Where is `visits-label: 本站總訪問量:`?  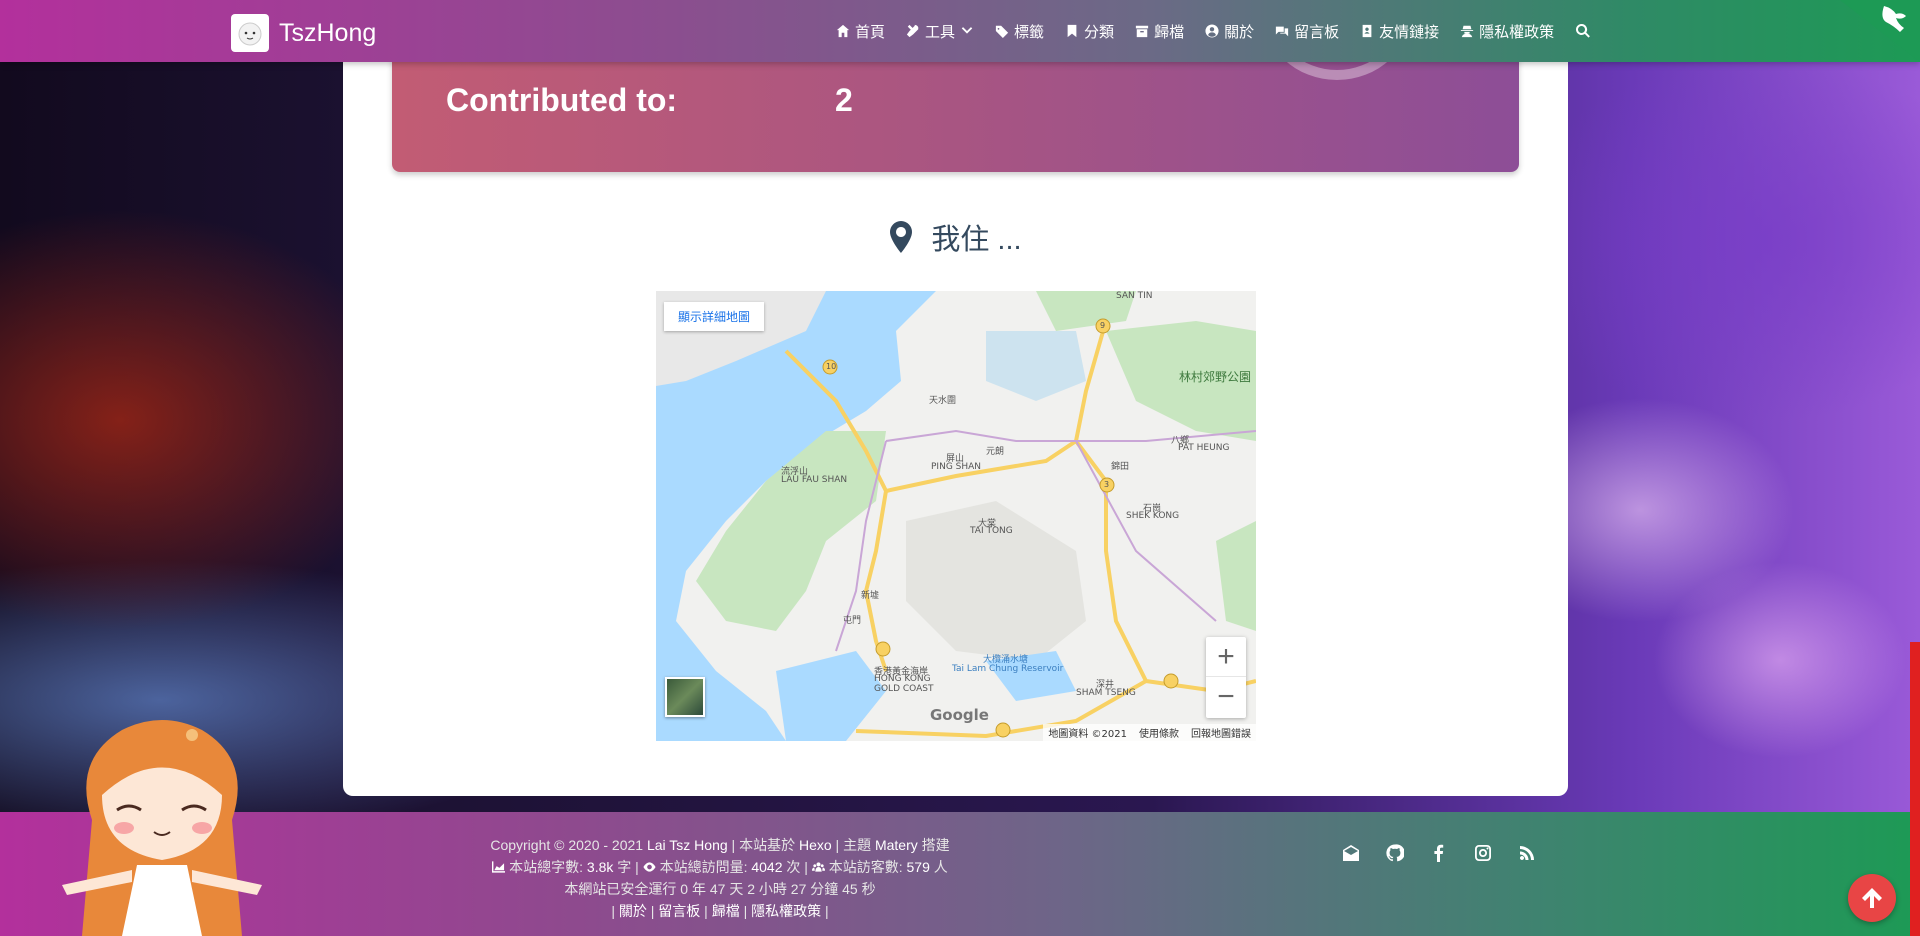 visits-label: 本站總訪問量: is located at coordinates (703, 867).